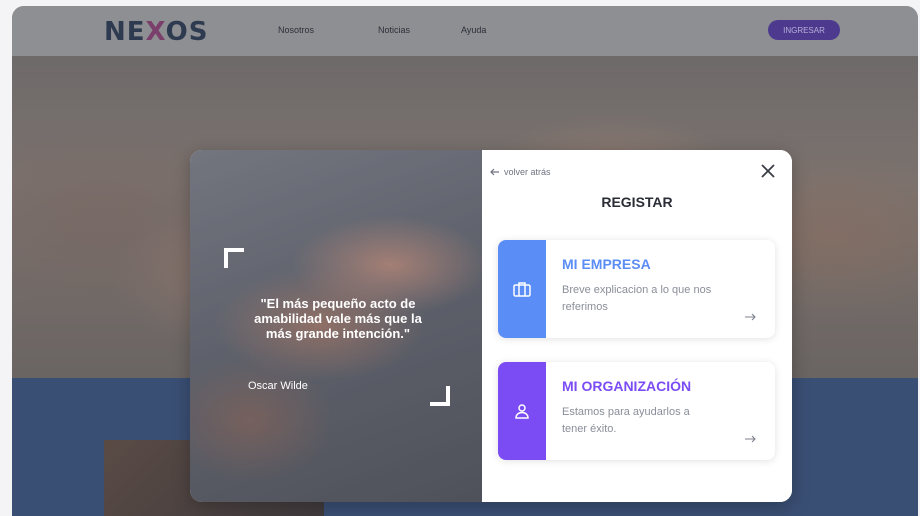  I want to click on nav-link-nosotros: Nosotros, so click(296, 30).